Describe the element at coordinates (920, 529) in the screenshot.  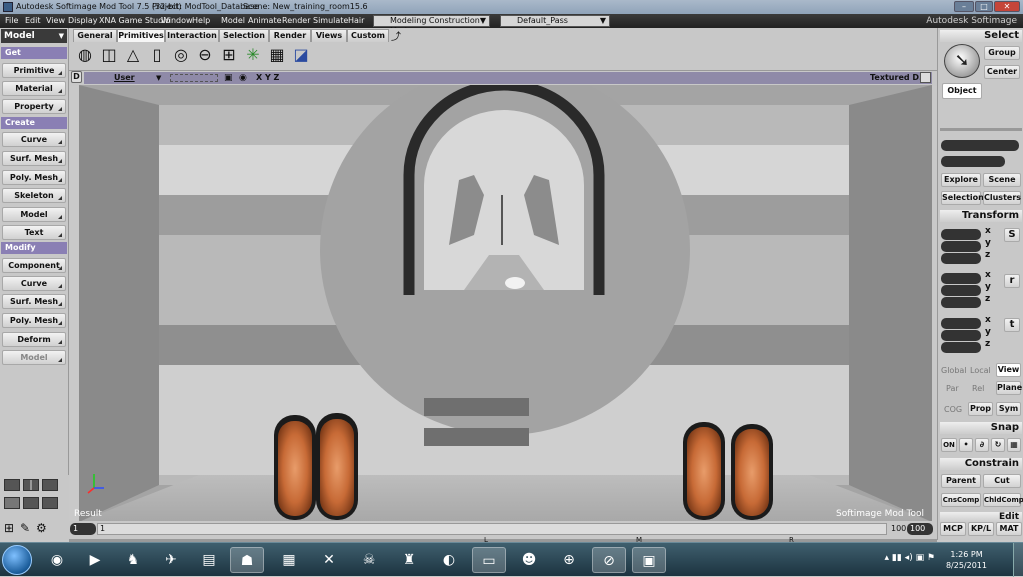
I see `timeline-end-field: 100` at that location.